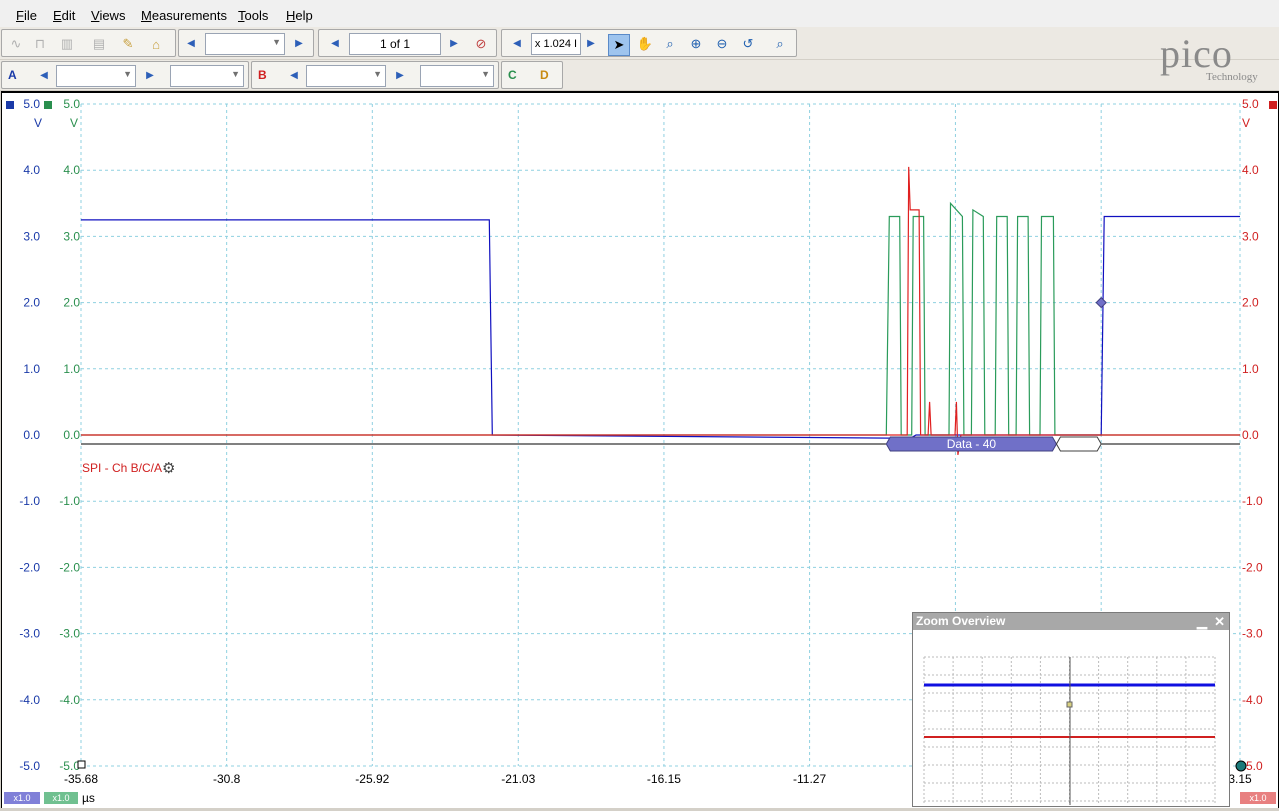 This screenshot has height=811, width=1279. I want to click on trigger-marker, so click(1101, 302).